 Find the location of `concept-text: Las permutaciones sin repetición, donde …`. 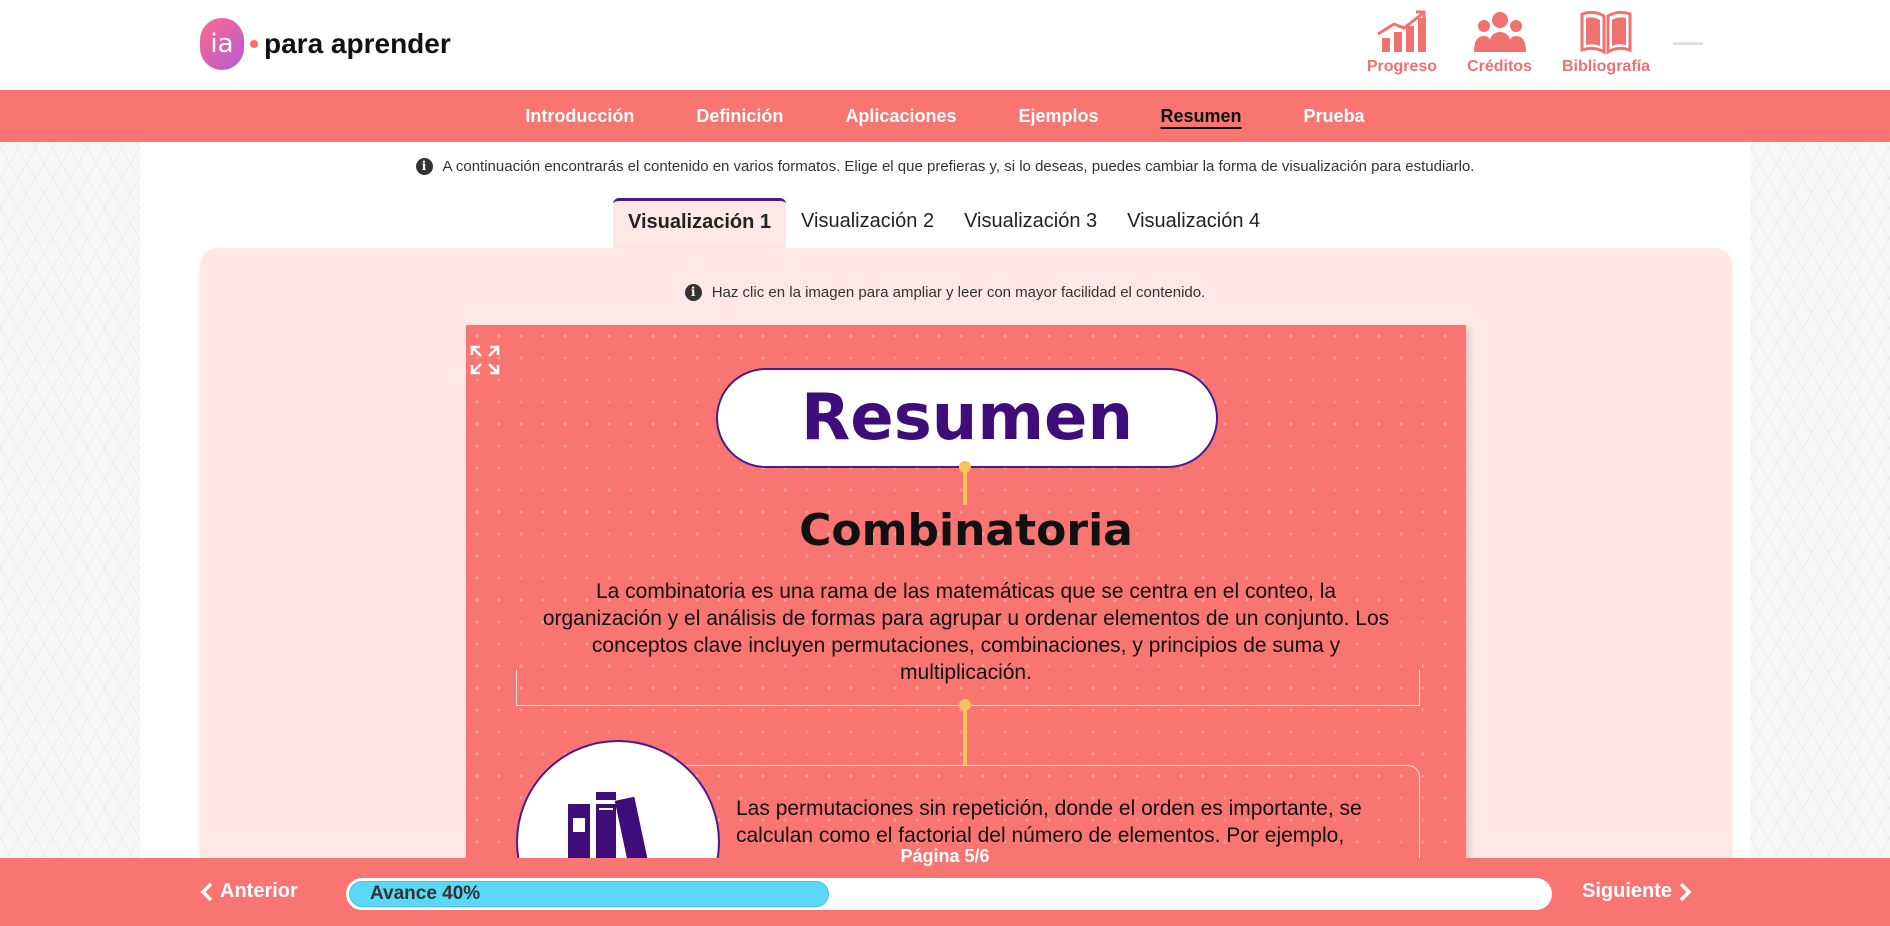

concept-text: Las permutaciones sin repetición, donde … is located at coordinates (1049, 822).